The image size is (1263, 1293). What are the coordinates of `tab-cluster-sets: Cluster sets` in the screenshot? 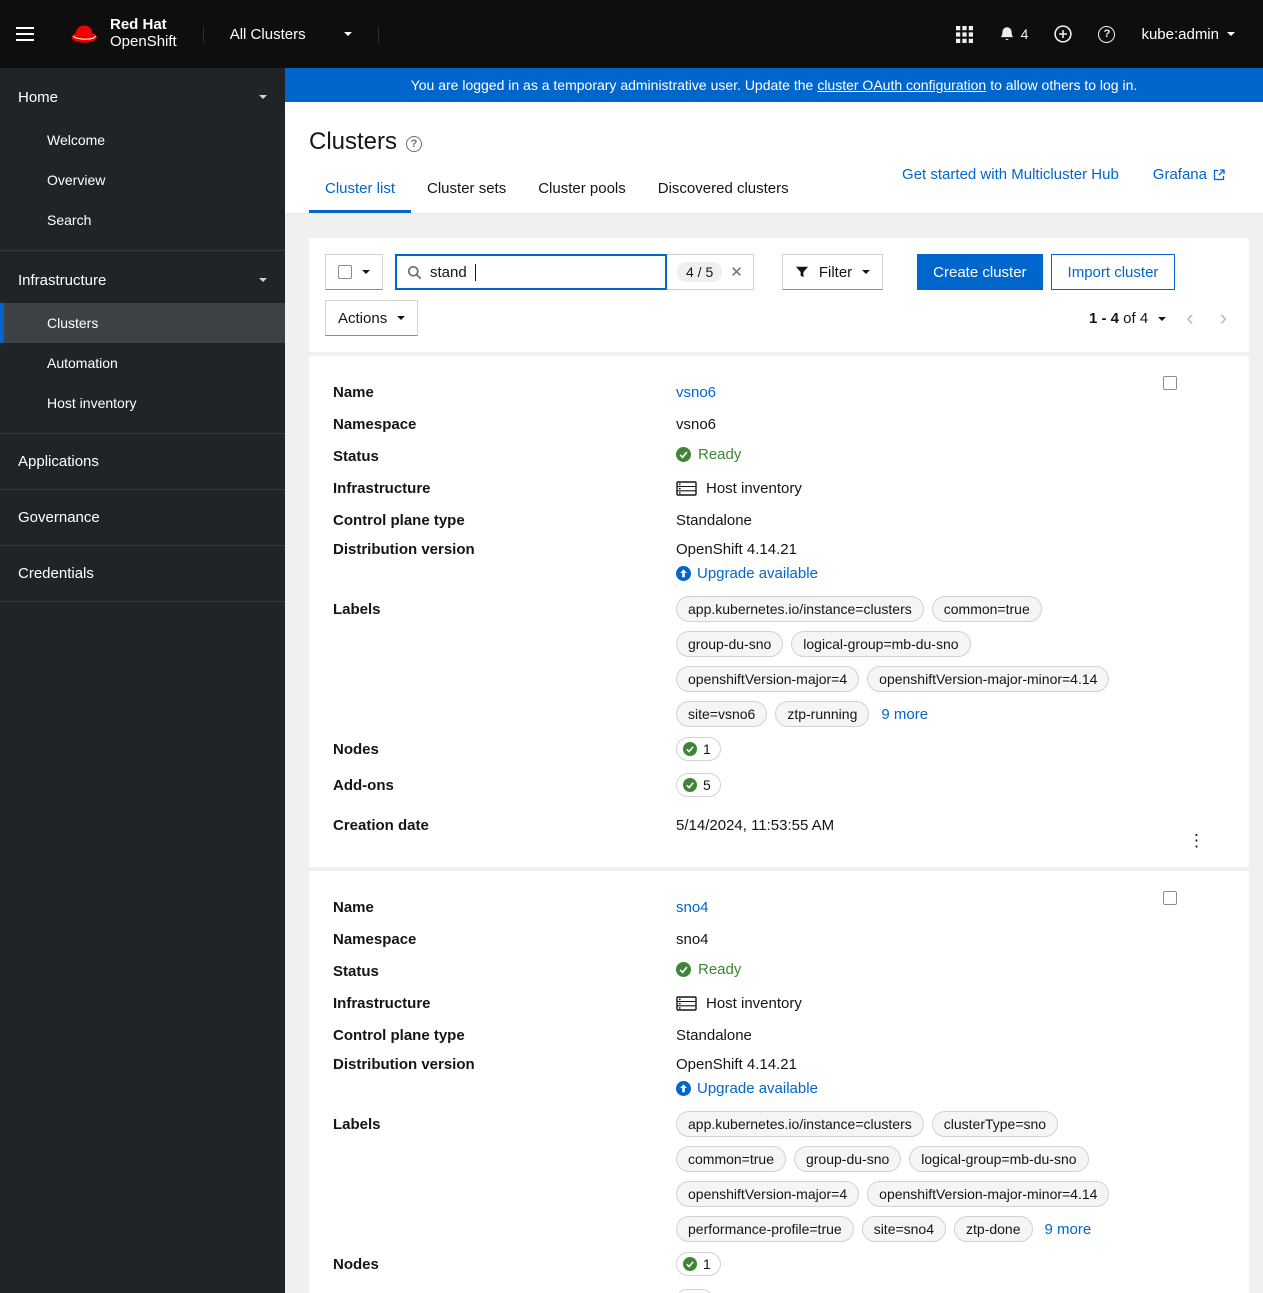 It's located at (466, 192).